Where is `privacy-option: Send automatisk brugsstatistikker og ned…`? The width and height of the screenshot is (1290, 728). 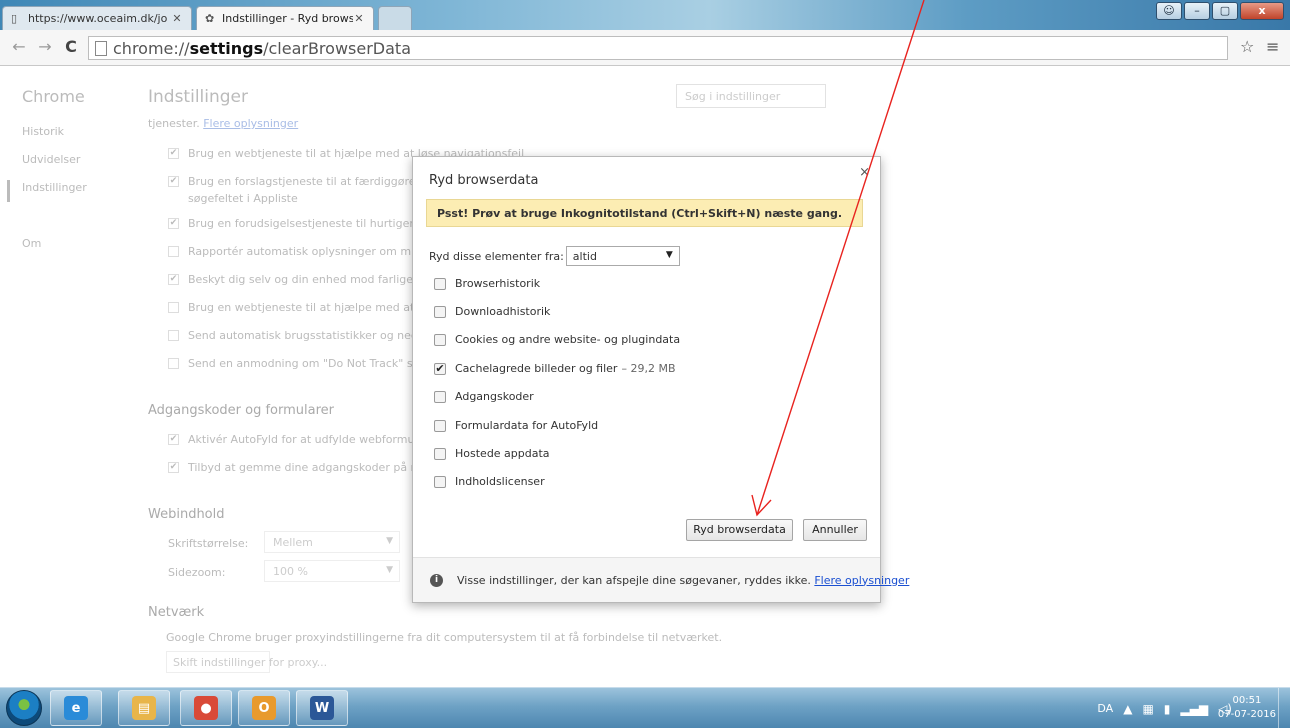 privacy-option: Send automatisk brugsstatistikker og ned… is located at coordinates (302, 335).